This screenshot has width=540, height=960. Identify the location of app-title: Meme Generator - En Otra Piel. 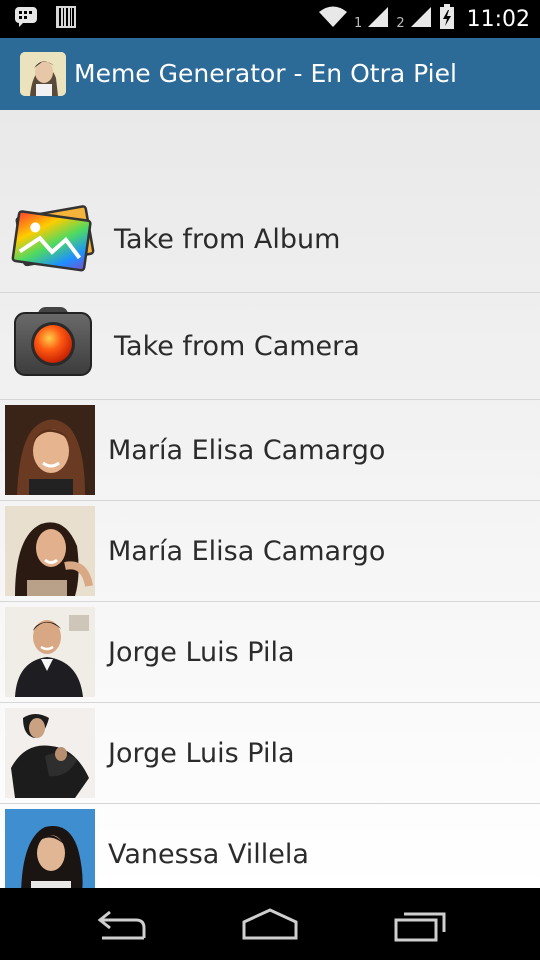
(265, 73).